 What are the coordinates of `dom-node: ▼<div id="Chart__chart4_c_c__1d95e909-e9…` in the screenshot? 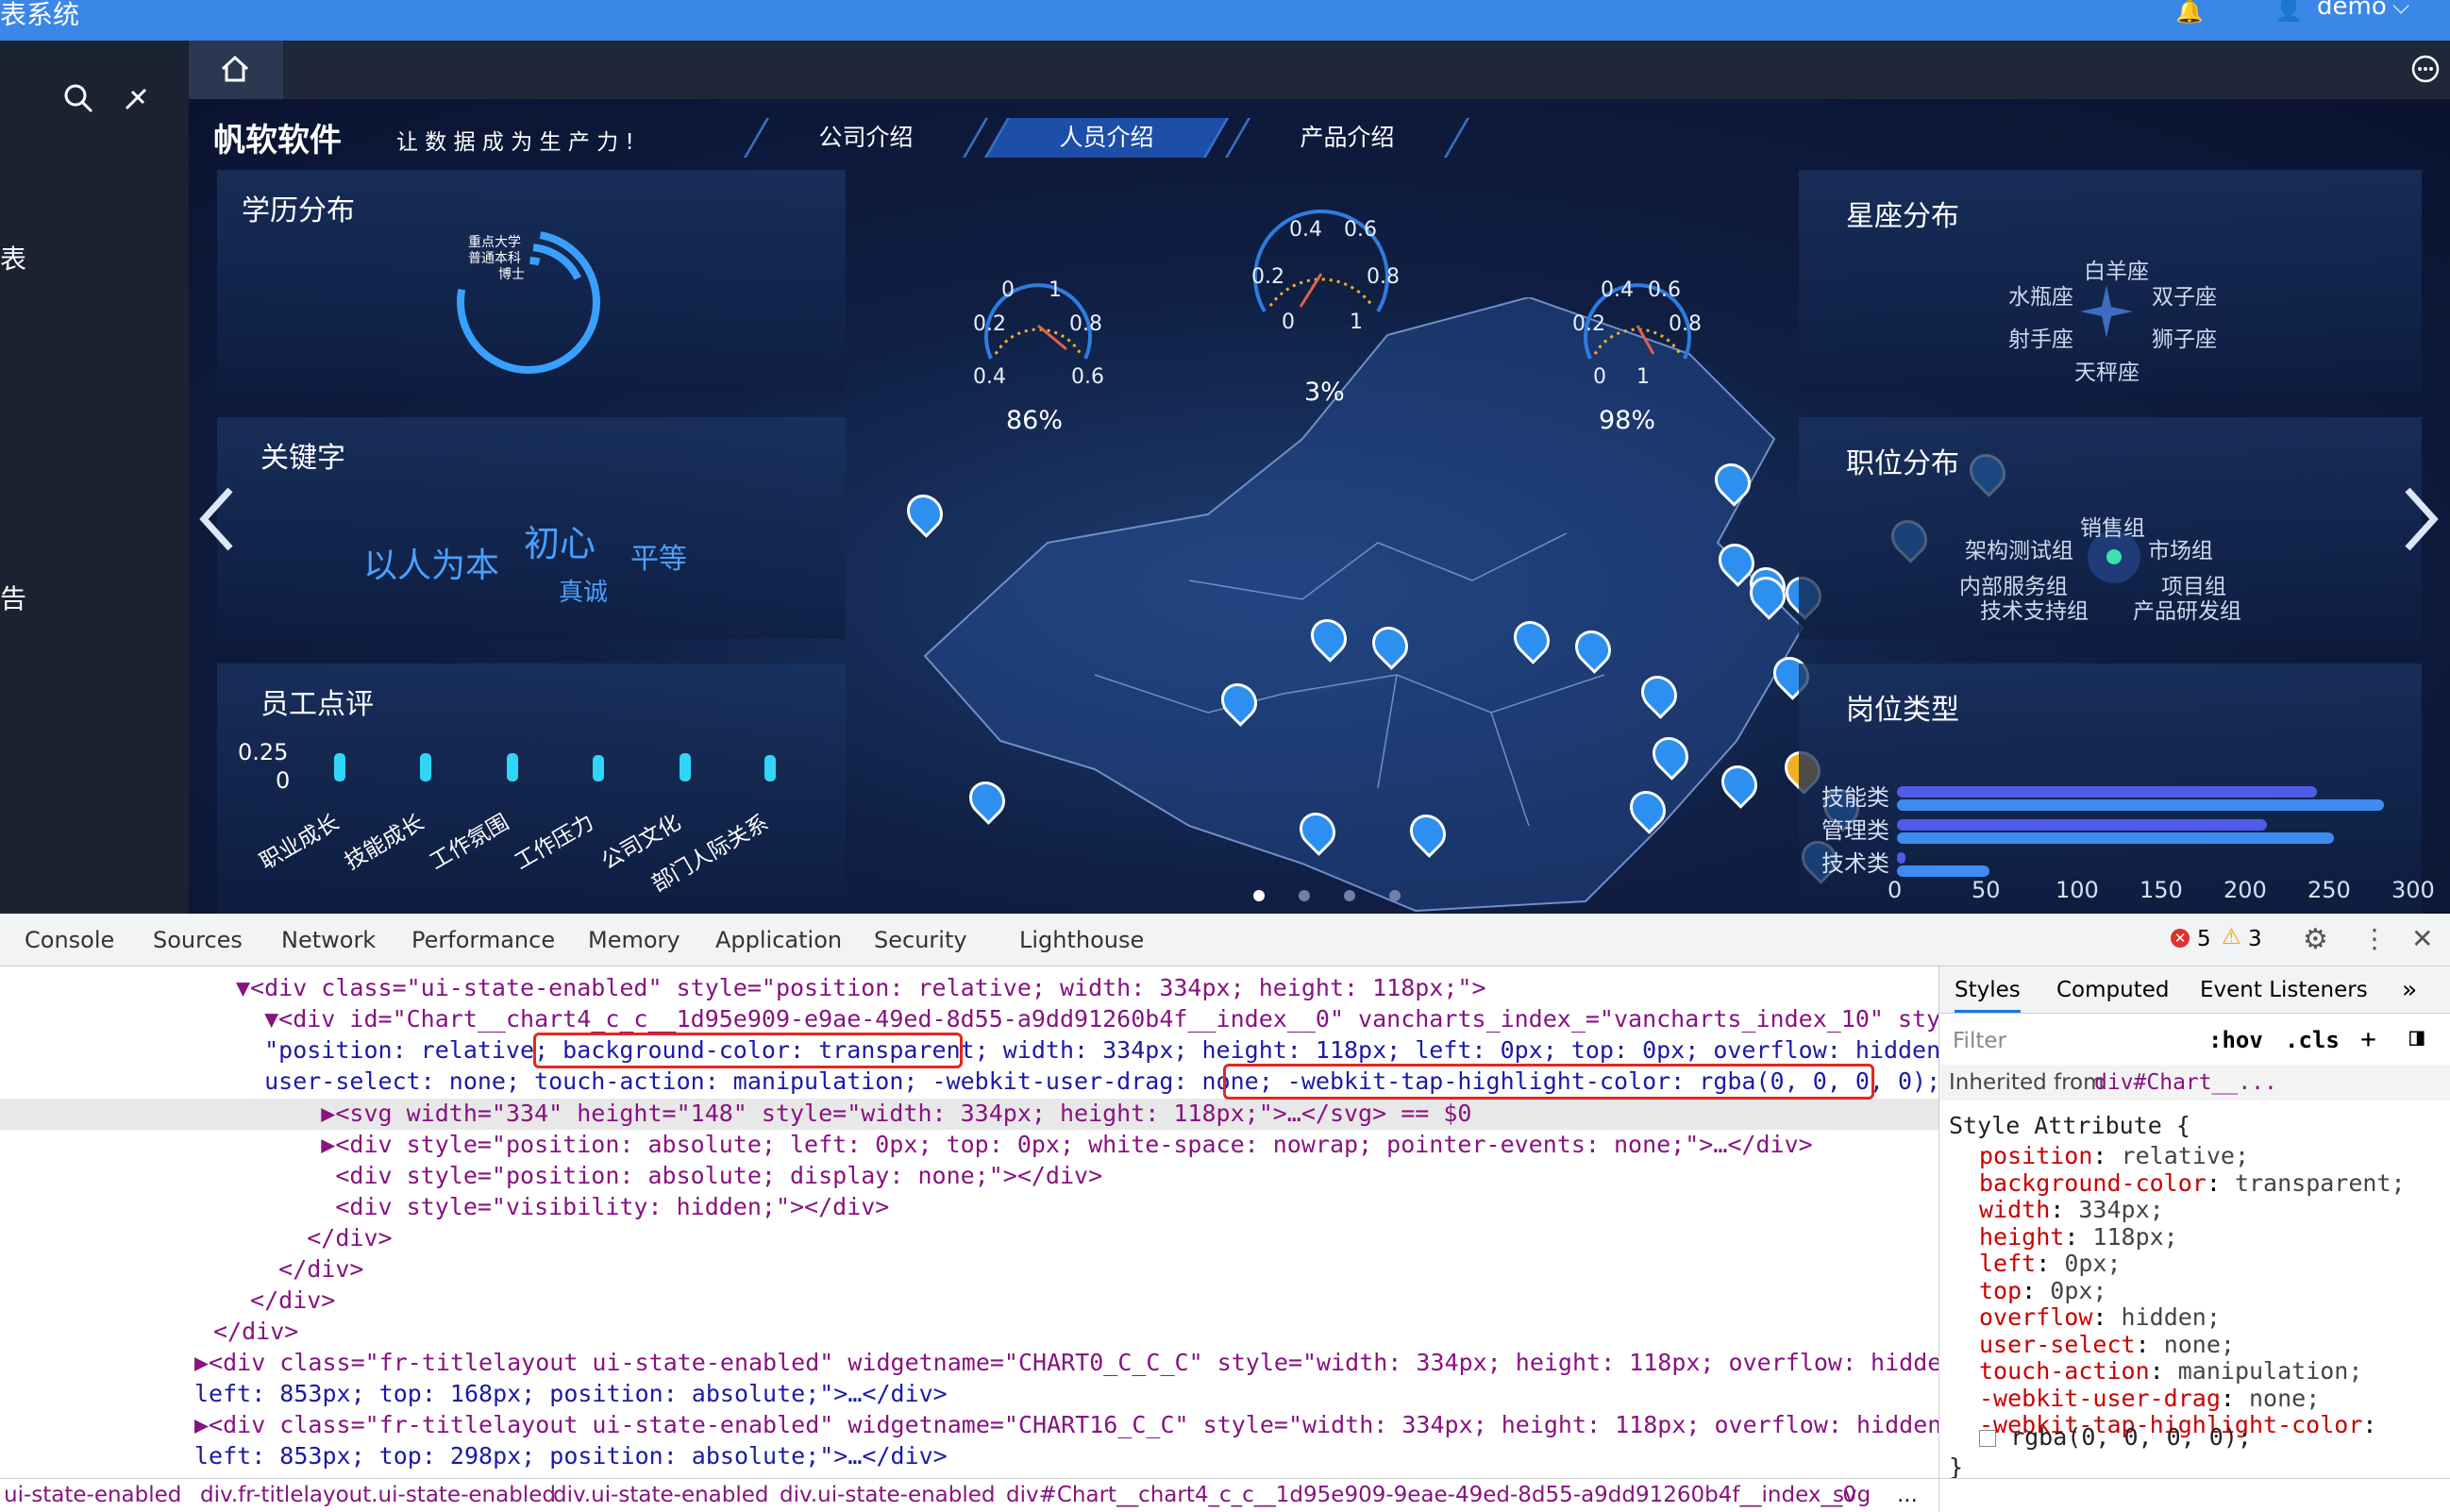 It's located at (1087, 1019).